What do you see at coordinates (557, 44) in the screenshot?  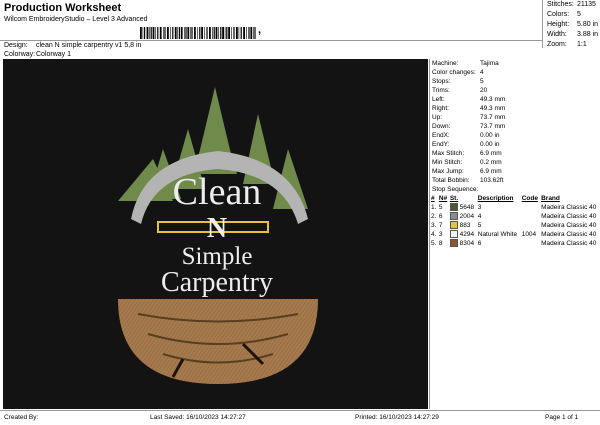 I see `stat-label: Zoom:` at bounding box center [557, 44].